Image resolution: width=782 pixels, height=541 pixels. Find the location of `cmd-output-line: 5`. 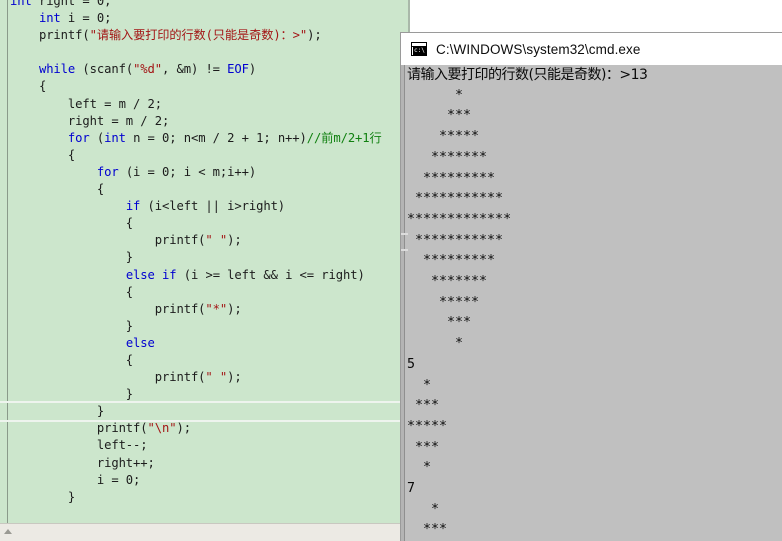

cmd-output-line: 5 is located at coordinates (411, 364).